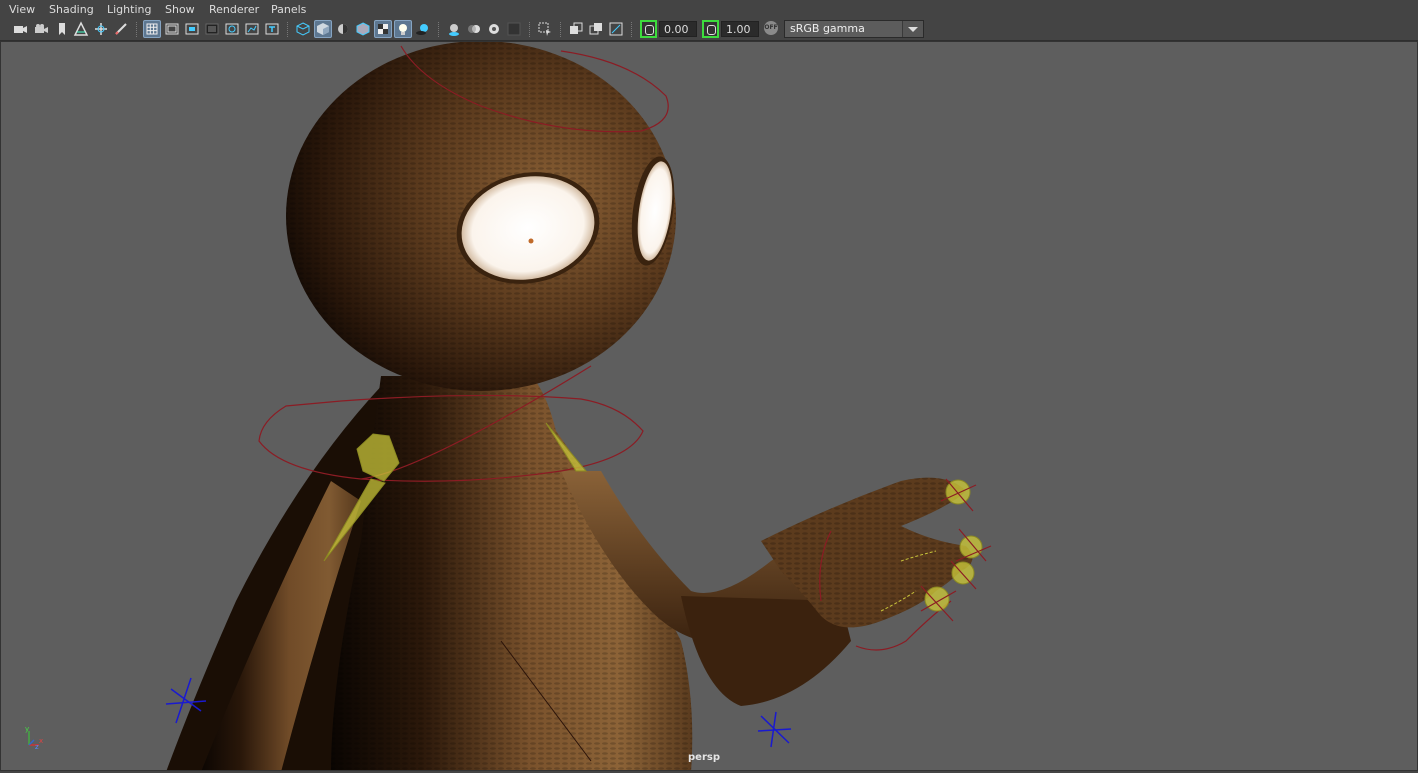 This screenshot has height=773, width=1418. Describe the element at coordinates (41, 29) in the screenshot. I see `lock-camera-icon` at that location.